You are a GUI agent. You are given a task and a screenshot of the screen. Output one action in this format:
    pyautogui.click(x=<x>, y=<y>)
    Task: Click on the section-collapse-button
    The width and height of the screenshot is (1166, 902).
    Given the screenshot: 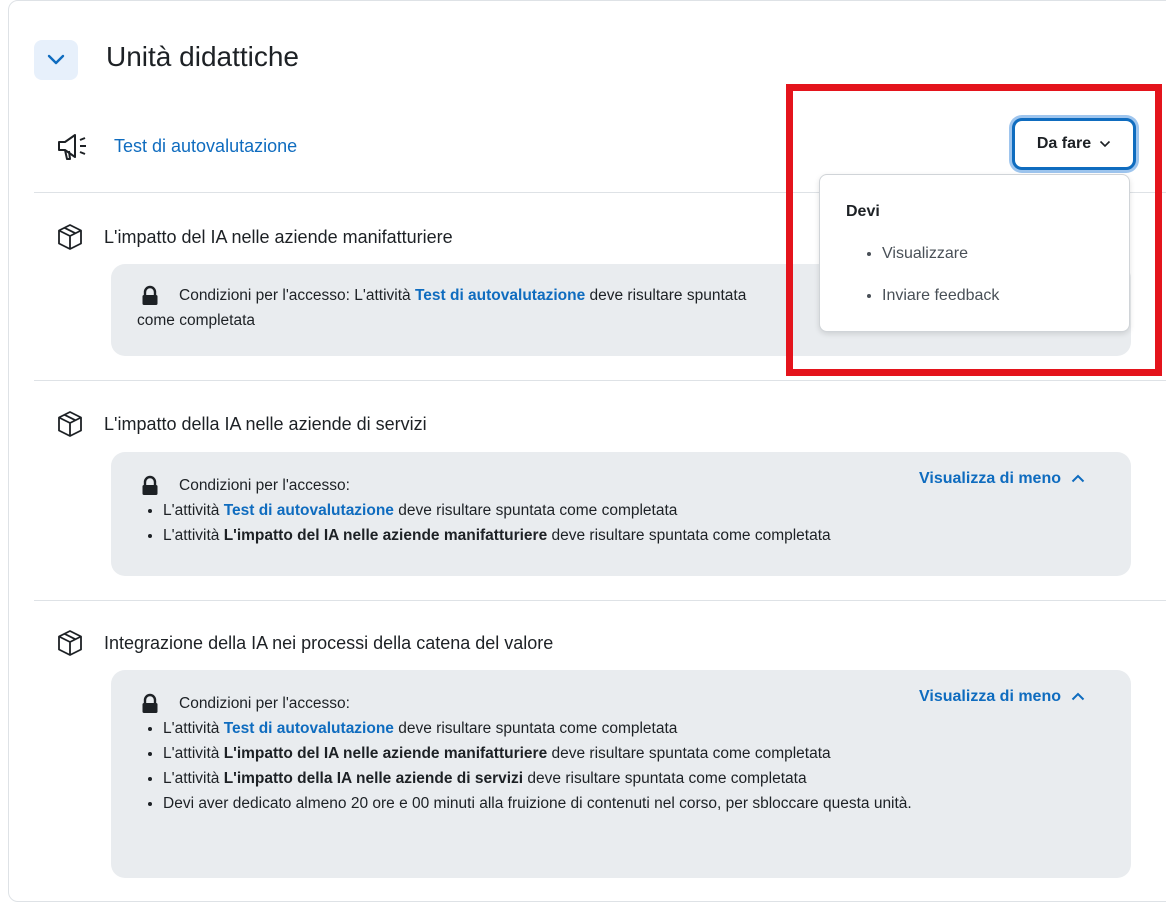 What is the action you would take?
    pyautogui.click(x=56, y=60)
    